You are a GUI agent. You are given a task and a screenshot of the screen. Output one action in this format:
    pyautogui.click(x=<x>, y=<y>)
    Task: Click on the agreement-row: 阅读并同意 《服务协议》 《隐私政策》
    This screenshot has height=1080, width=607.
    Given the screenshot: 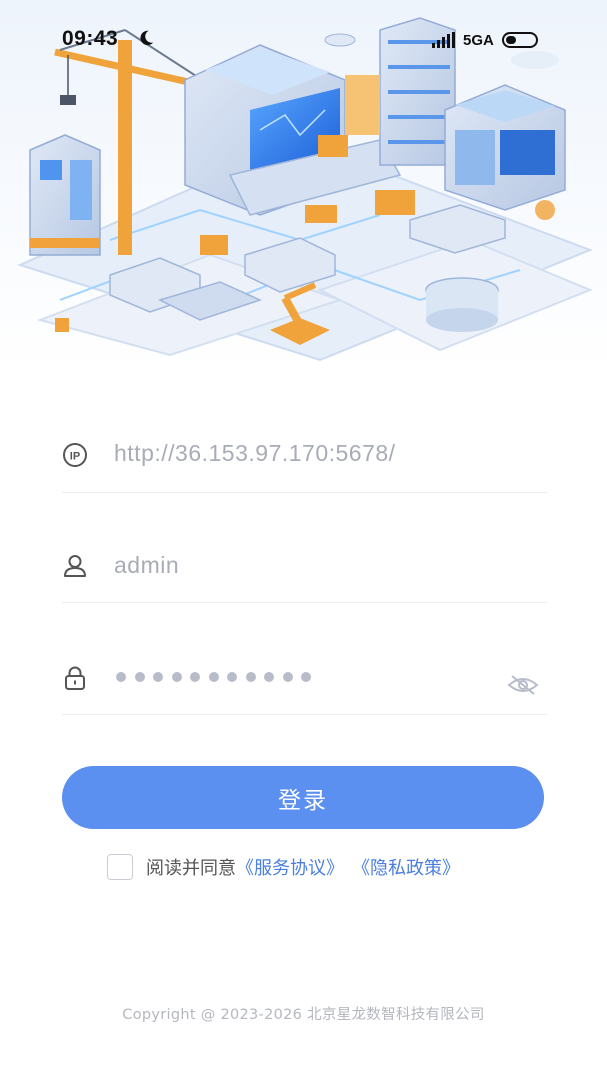 What is the action you would take?
    pyautogui.click(x=283, y=867)
    